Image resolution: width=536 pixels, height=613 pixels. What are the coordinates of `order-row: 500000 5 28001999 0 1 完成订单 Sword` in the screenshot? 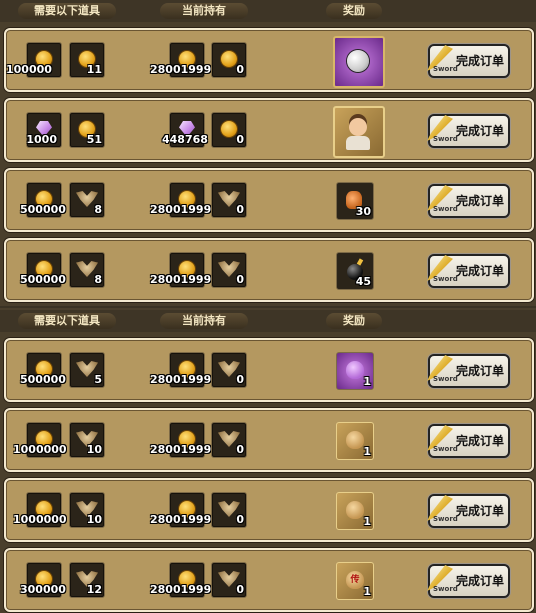 It's located at (269, 370).